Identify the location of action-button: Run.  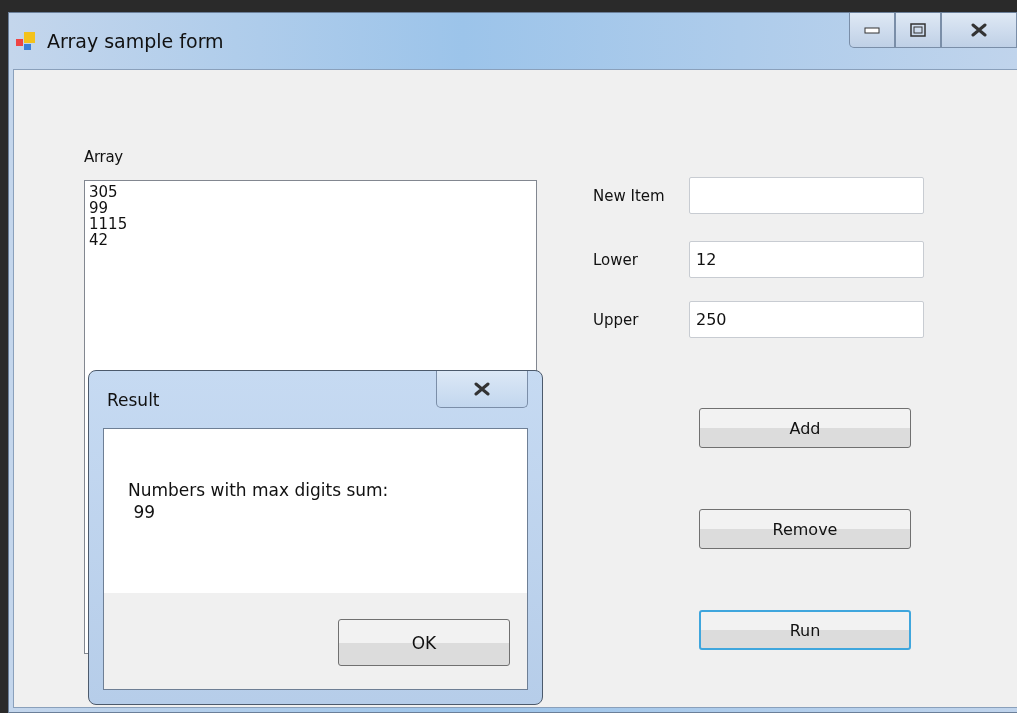
(805, 630).